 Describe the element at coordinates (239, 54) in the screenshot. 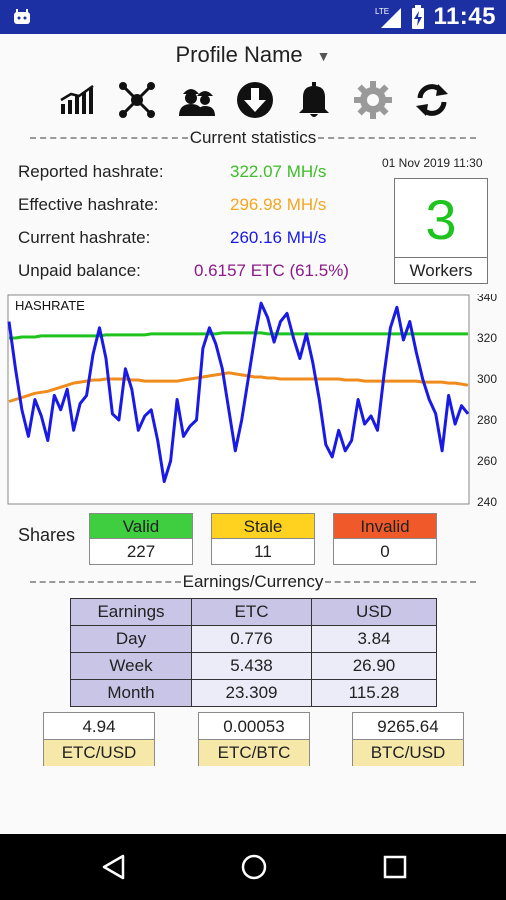

I see `profile-name: Profile Name` at that location.